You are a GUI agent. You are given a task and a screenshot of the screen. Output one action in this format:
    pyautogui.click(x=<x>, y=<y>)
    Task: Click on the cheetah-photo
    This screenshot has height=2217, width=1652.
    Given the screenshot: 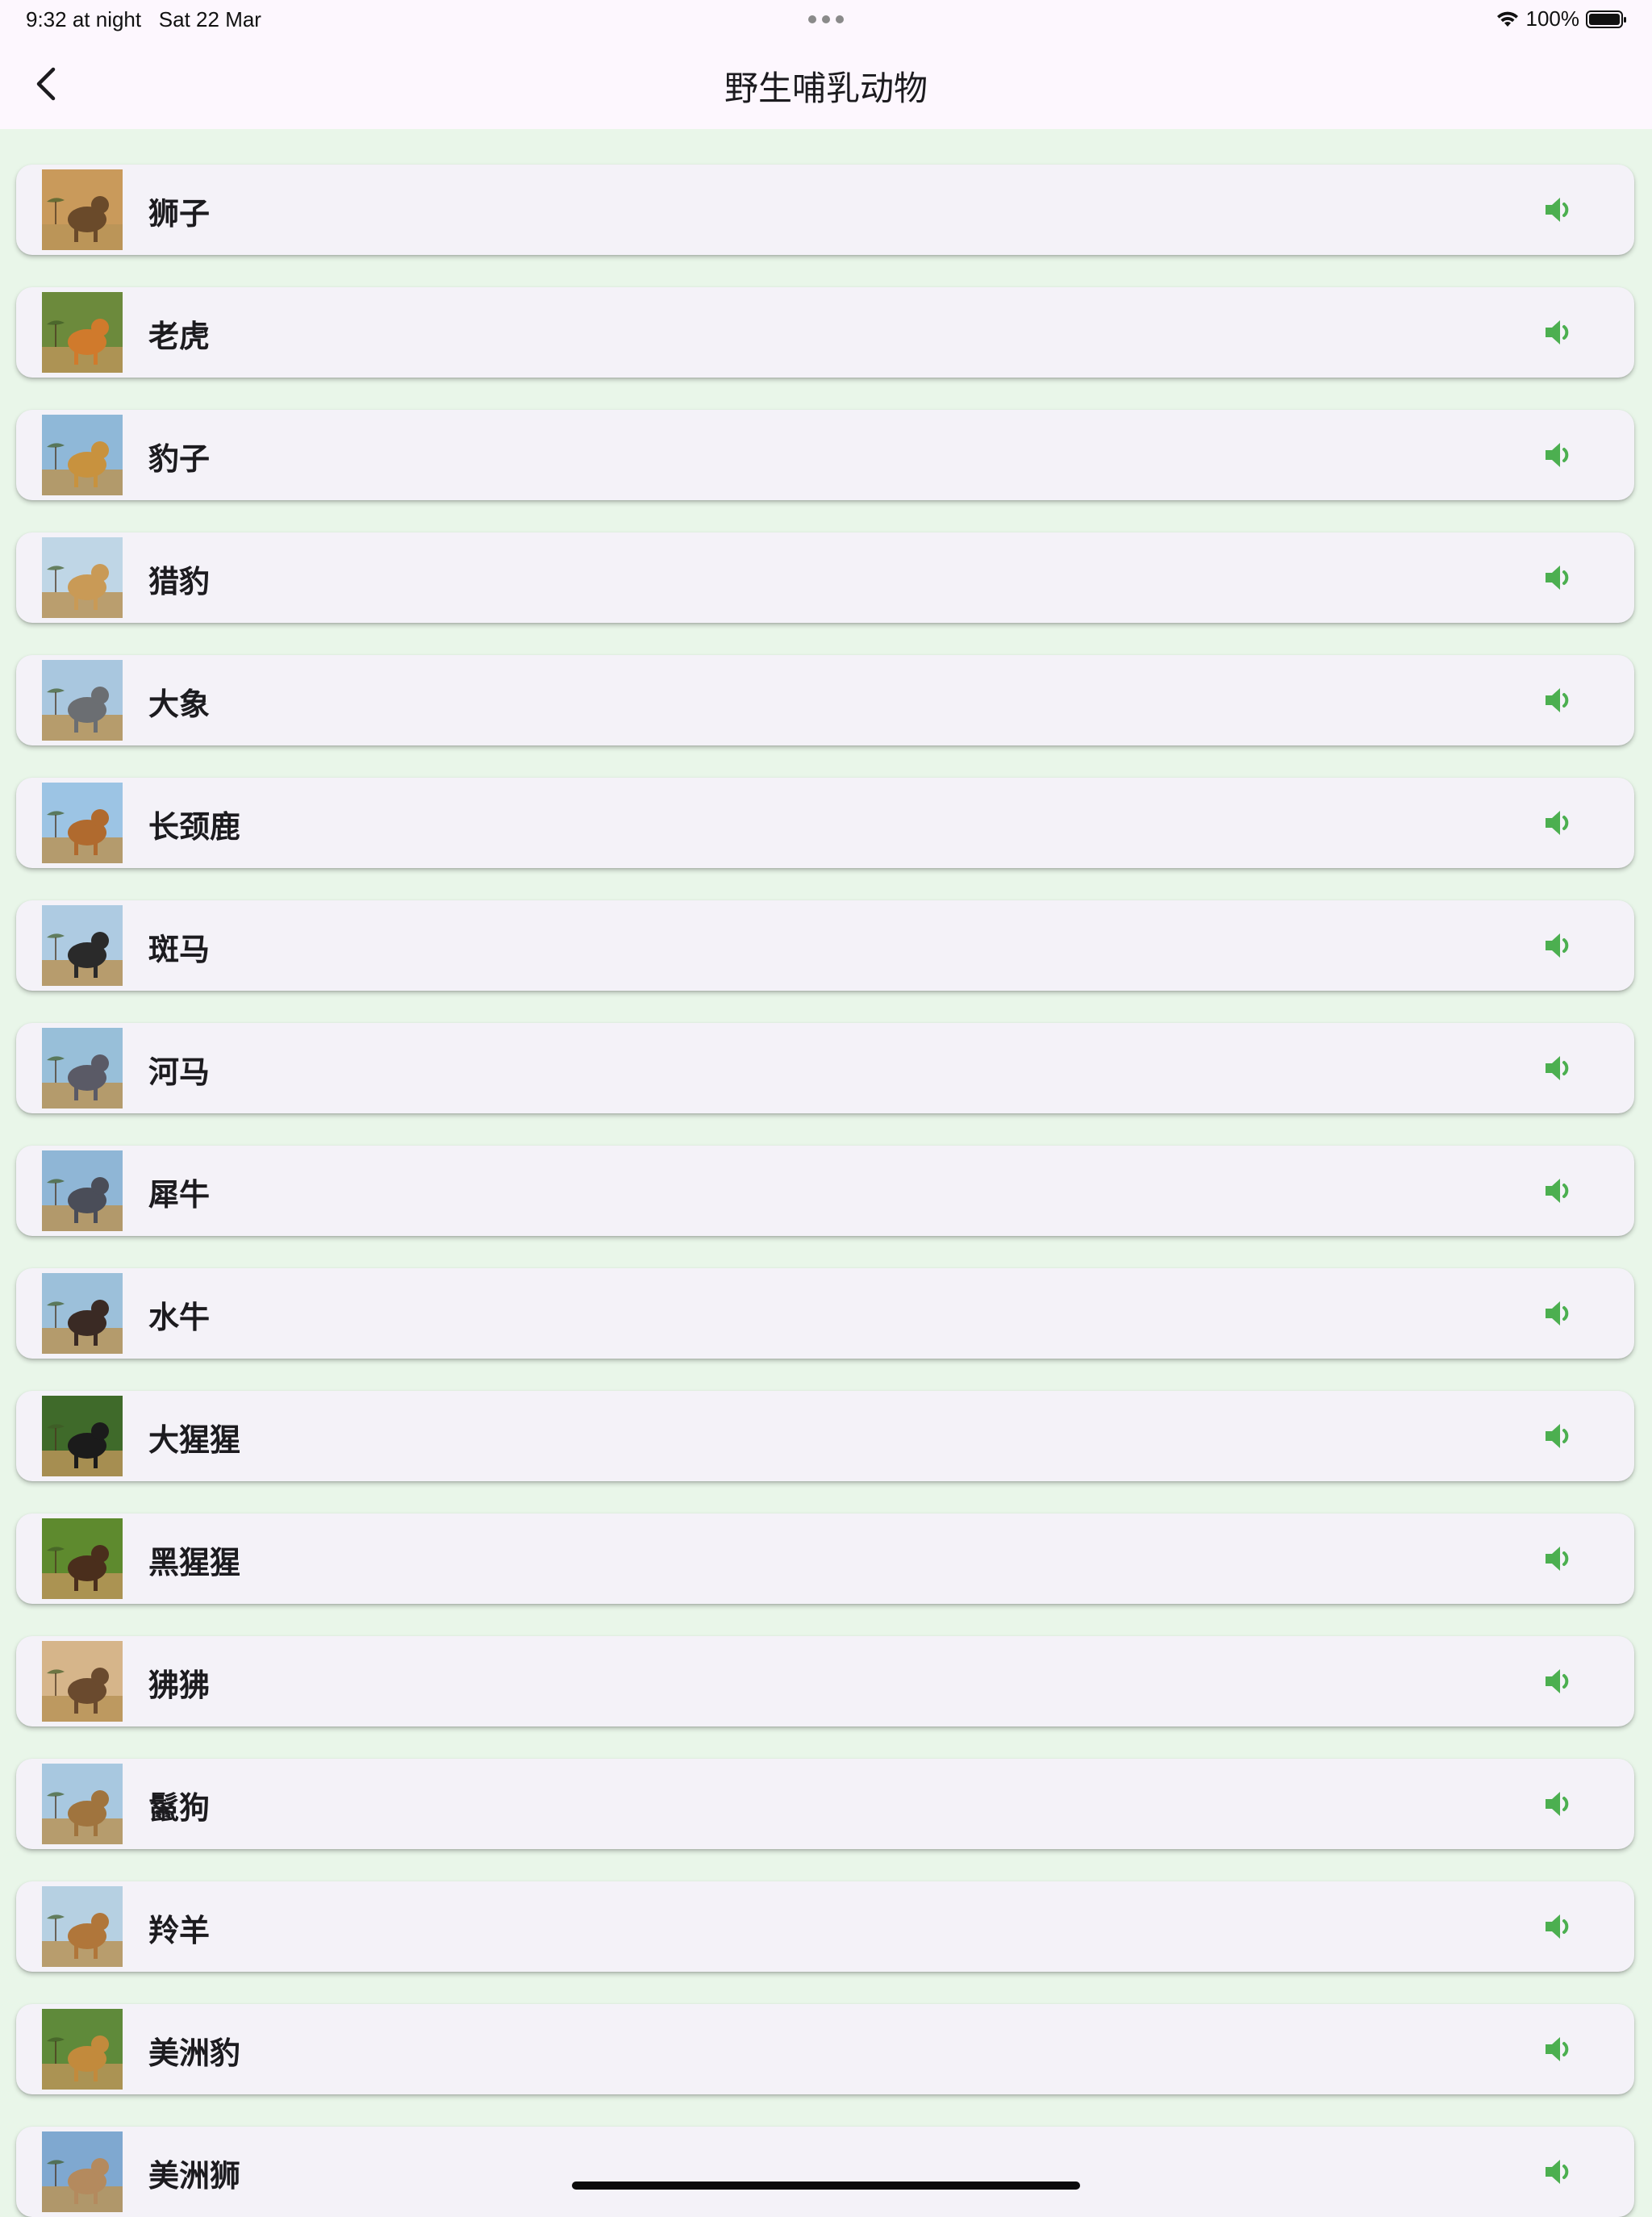 What is the action you would take?
    pyautogui.click(x=82, y=578)
    